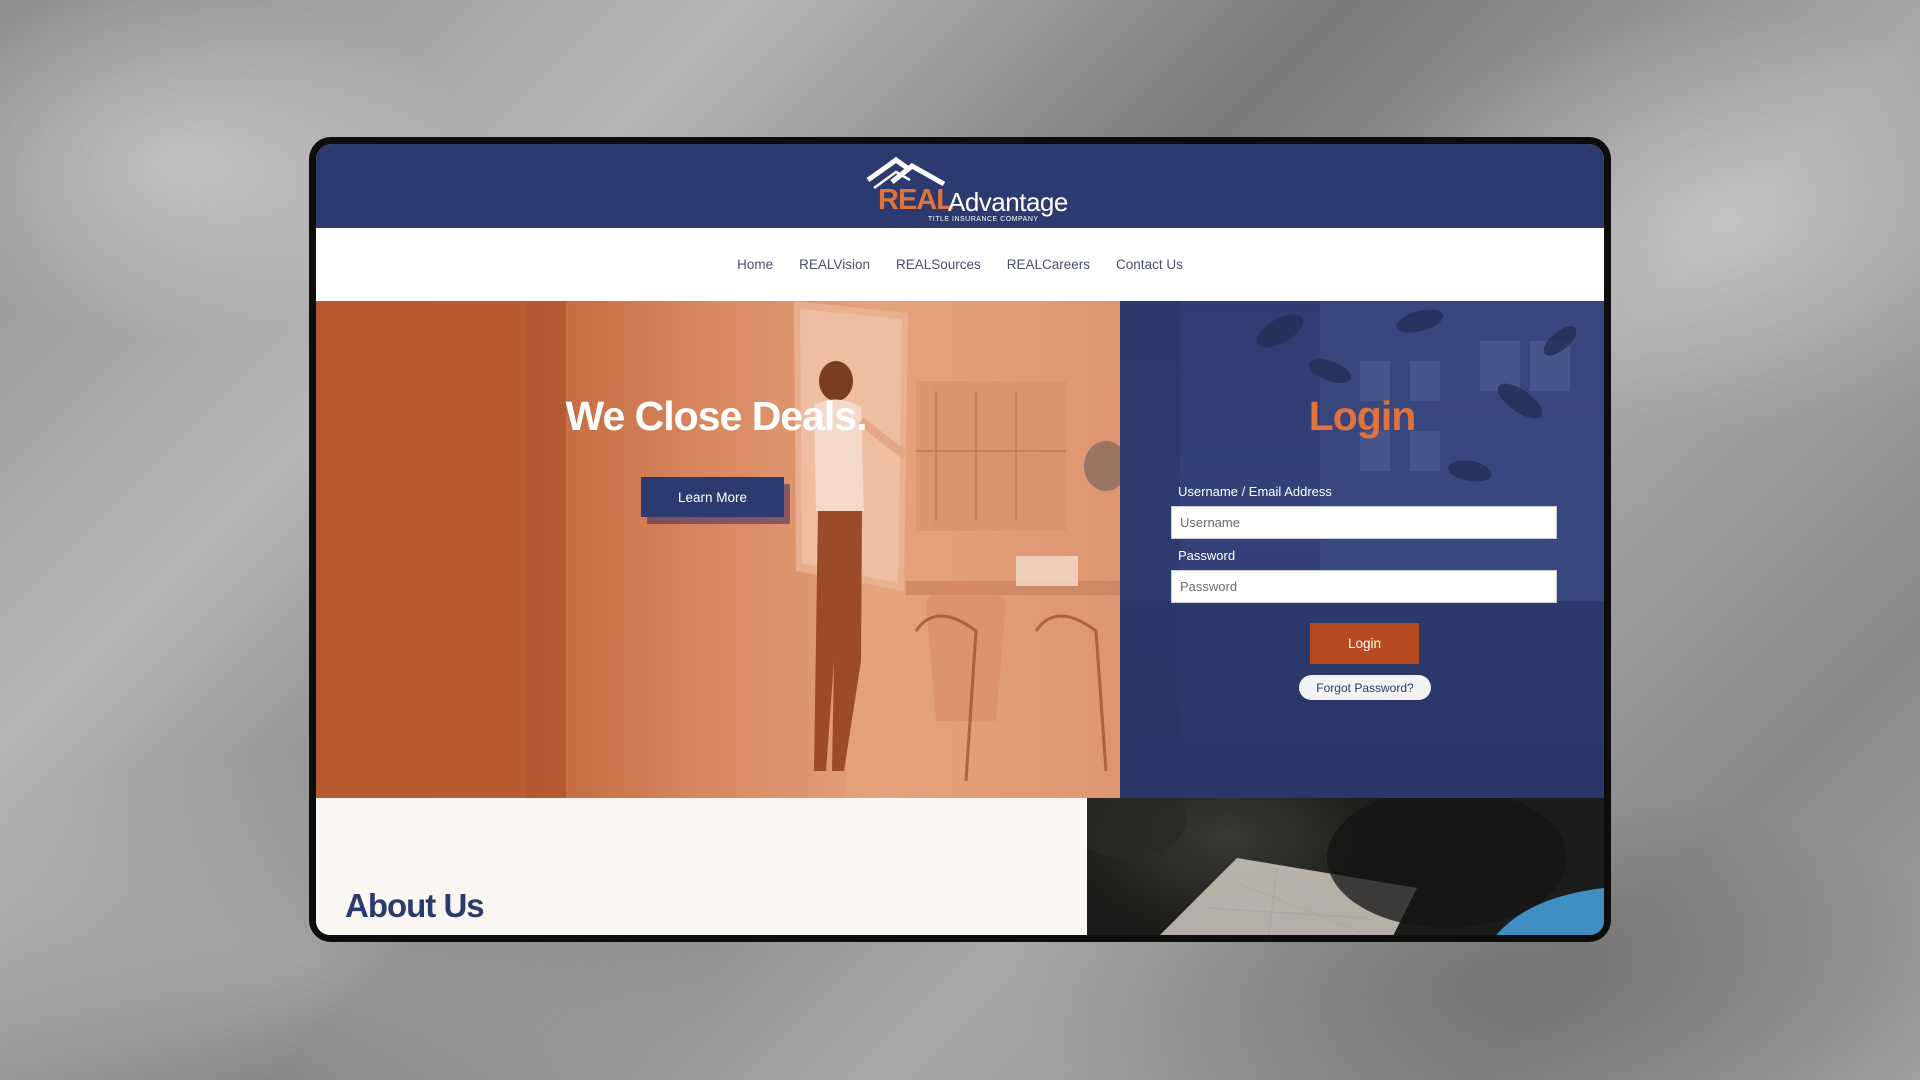 Image resolution: width=1920 pixels, height=1080 pixels. Describe the element at coordinates (938, 264) in the screenshot. I see `nav-item-realsources: REALSources` at that location.